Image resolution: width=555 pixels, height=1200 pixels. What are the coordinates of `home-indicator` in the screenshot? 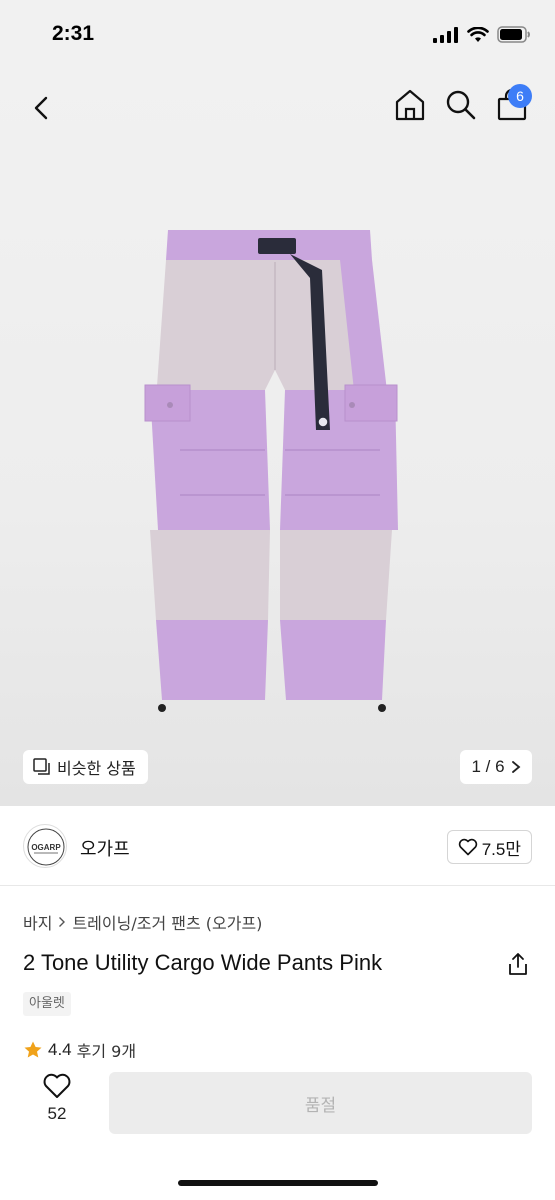 It's located at (278, 1183).